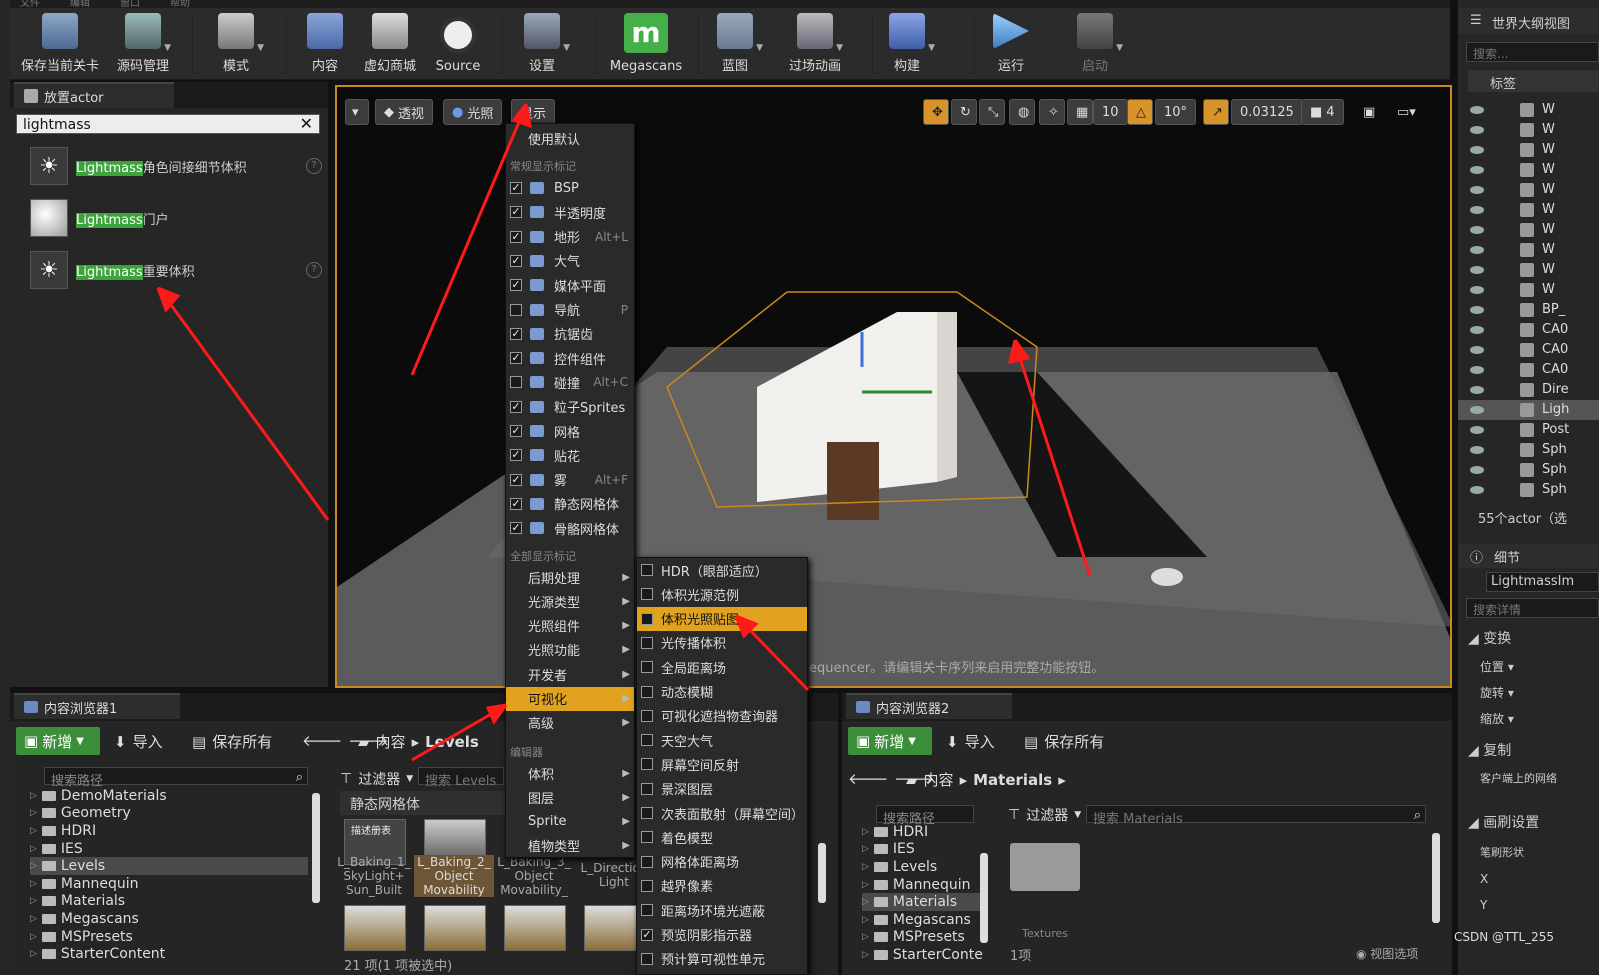  Describe the element at coordinates (646, 44) in the screenshot. I see `megascans-button: m Megascans` at that location.